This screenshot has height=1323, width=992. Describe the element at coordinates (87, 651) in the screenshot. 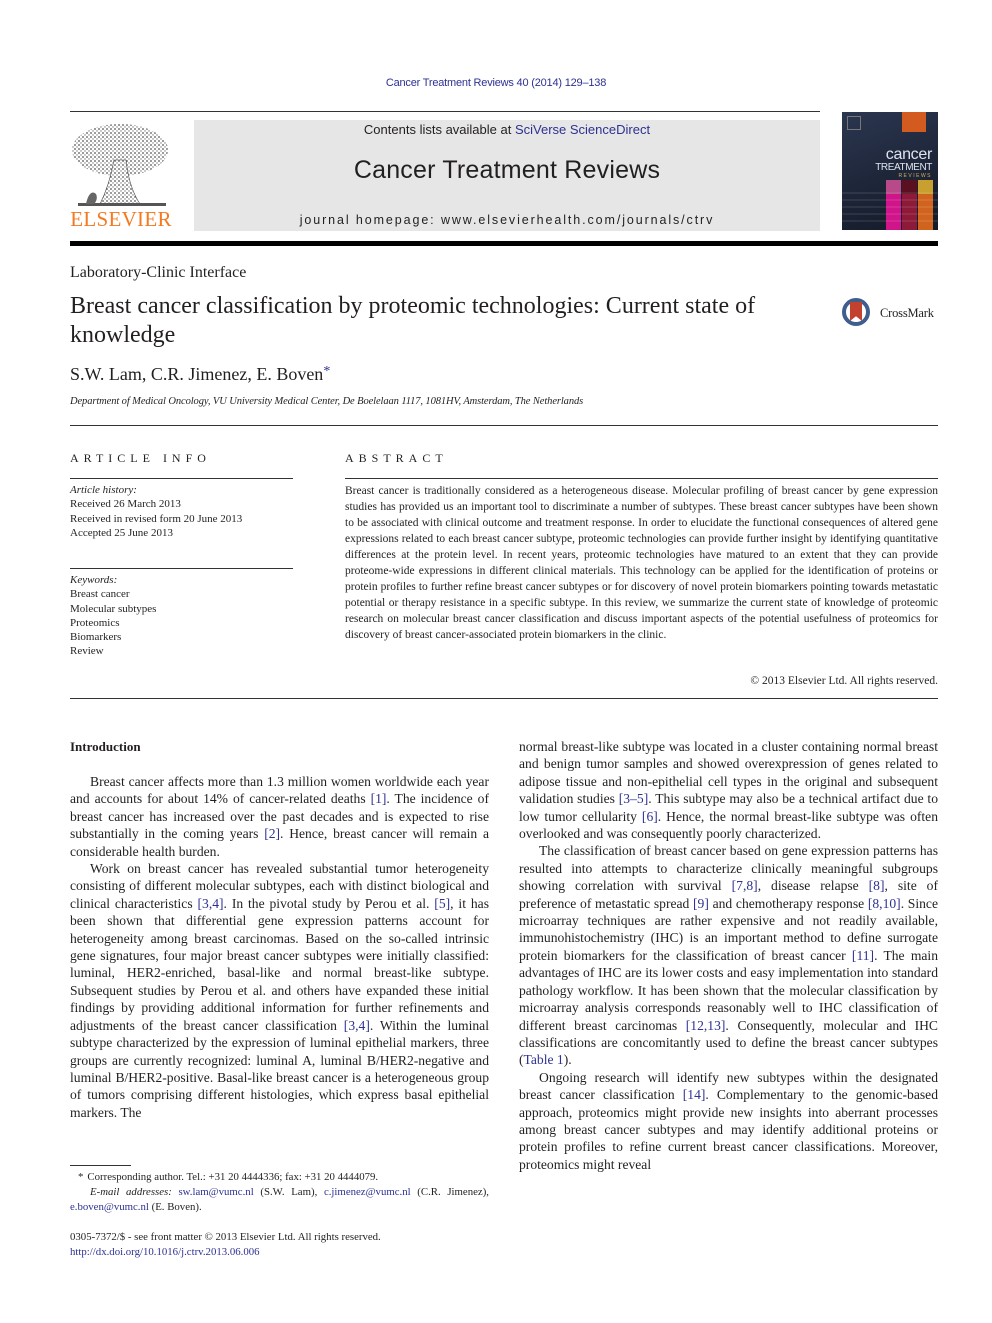

I see `keyword-item: Review` at that location.